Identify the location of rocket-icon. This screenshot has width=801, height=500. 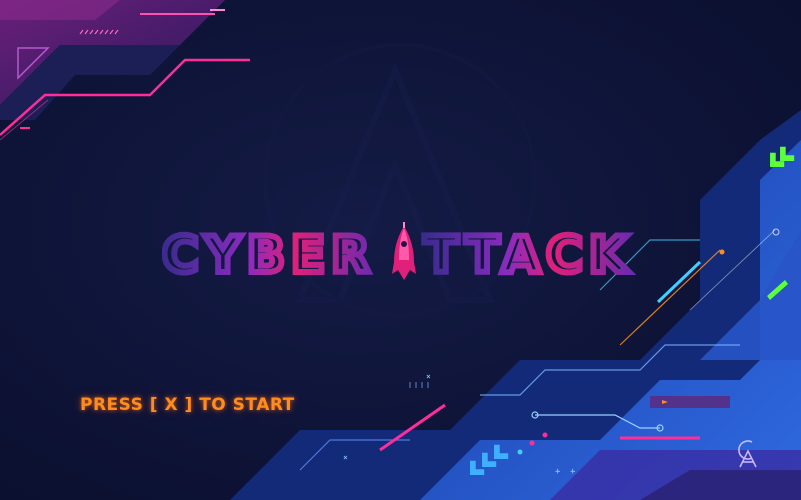
(404, 251).